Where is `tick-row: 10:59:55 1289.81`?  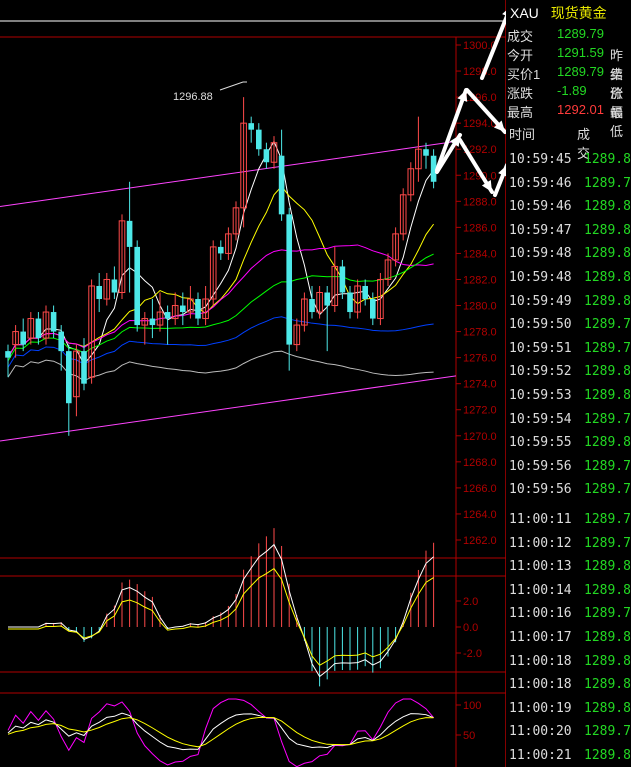 tick-row: 10:59:55 1289.81 is located at coordinates (570, 442).